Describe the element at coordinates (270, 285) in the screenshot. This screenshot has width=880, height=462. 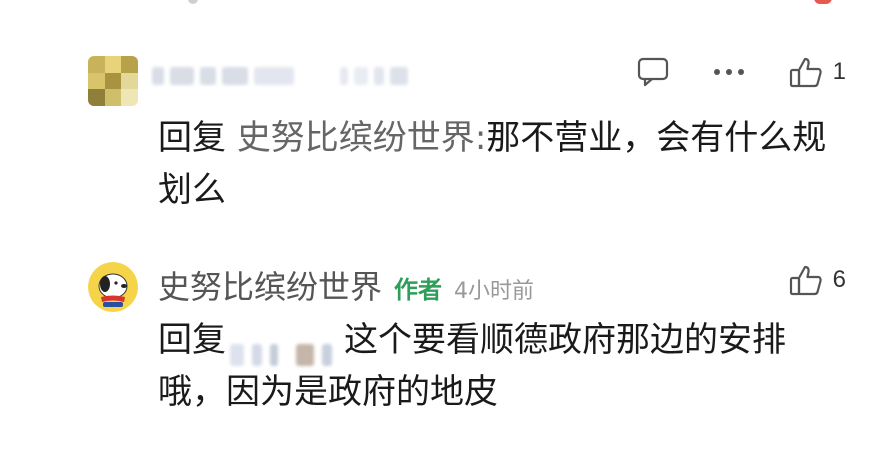
I see `author-name: 史努比缤纷世界` at that location.